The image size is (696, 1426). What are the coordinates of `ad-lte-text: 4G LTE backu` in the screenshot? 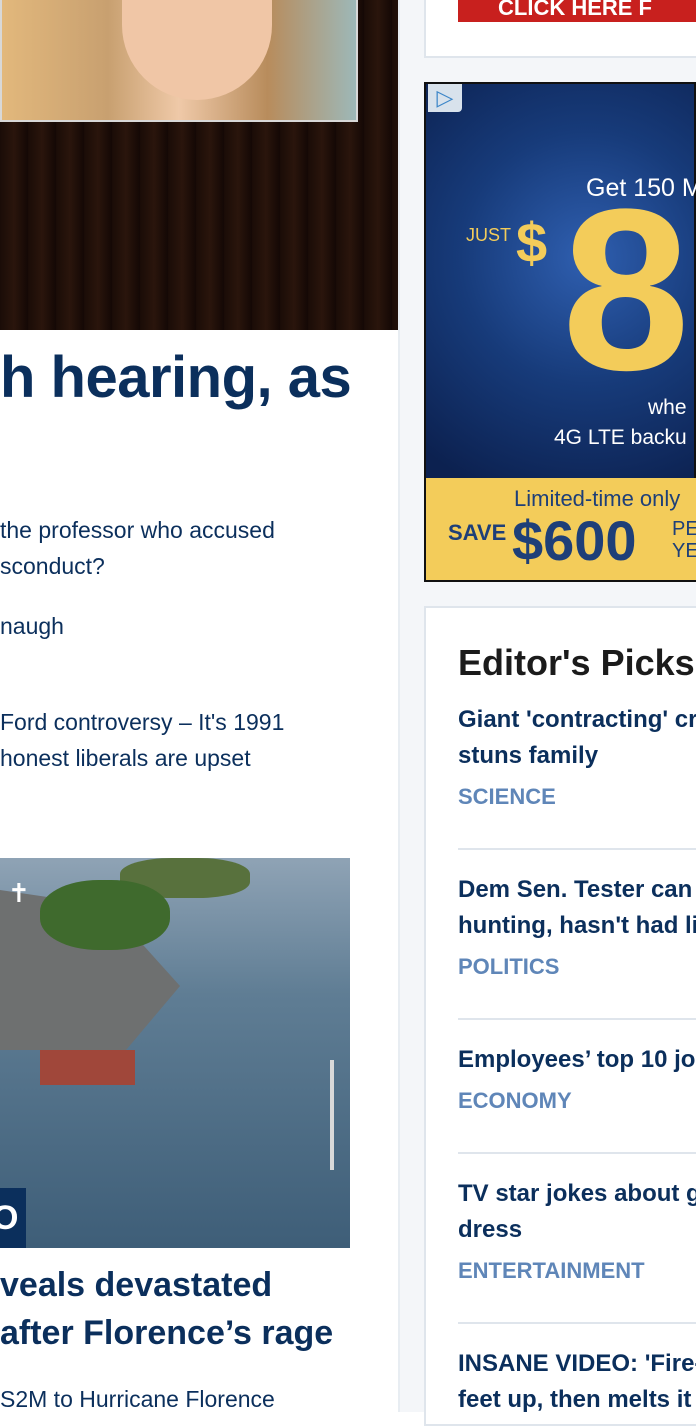 It's located at (620, 437).